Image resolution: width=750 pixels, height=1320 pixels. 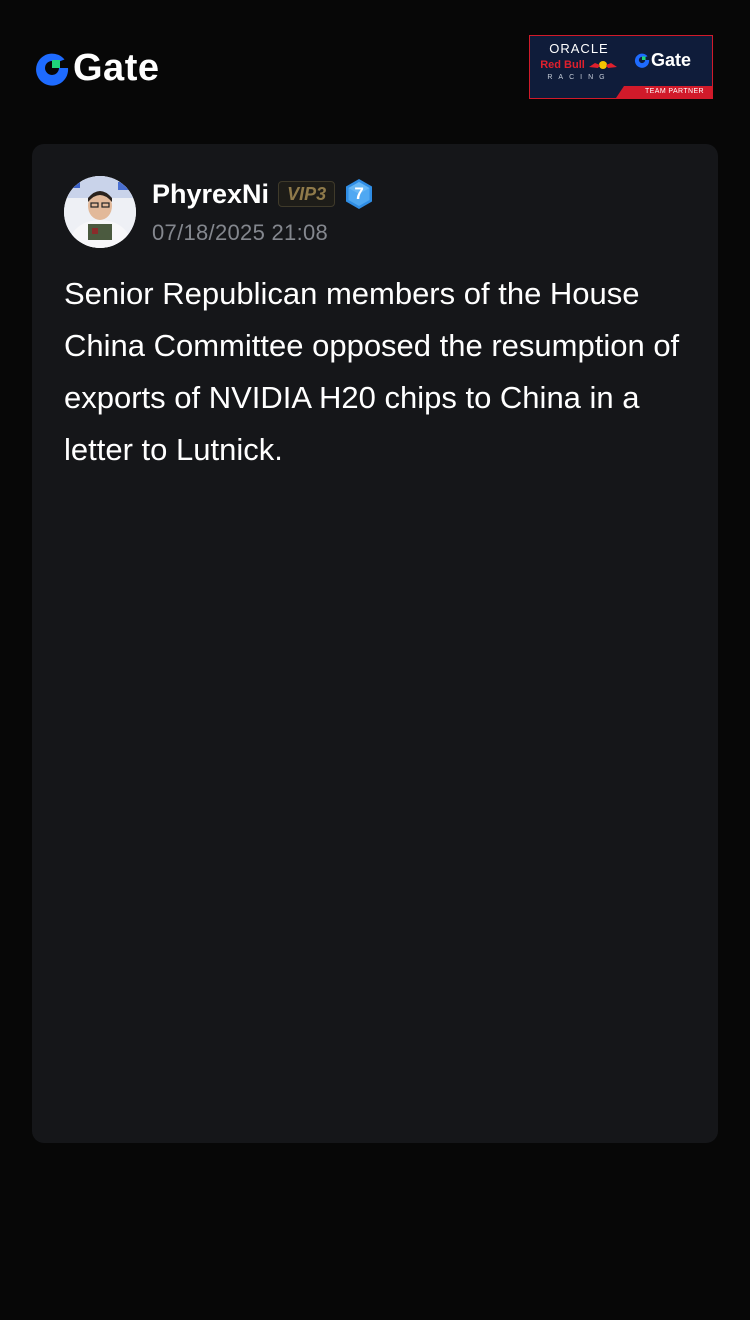 I want to click on team-partner-badge: ORACLE Red Bull RACING Gate TEAM PARTNER, so click(x=621, y=67).